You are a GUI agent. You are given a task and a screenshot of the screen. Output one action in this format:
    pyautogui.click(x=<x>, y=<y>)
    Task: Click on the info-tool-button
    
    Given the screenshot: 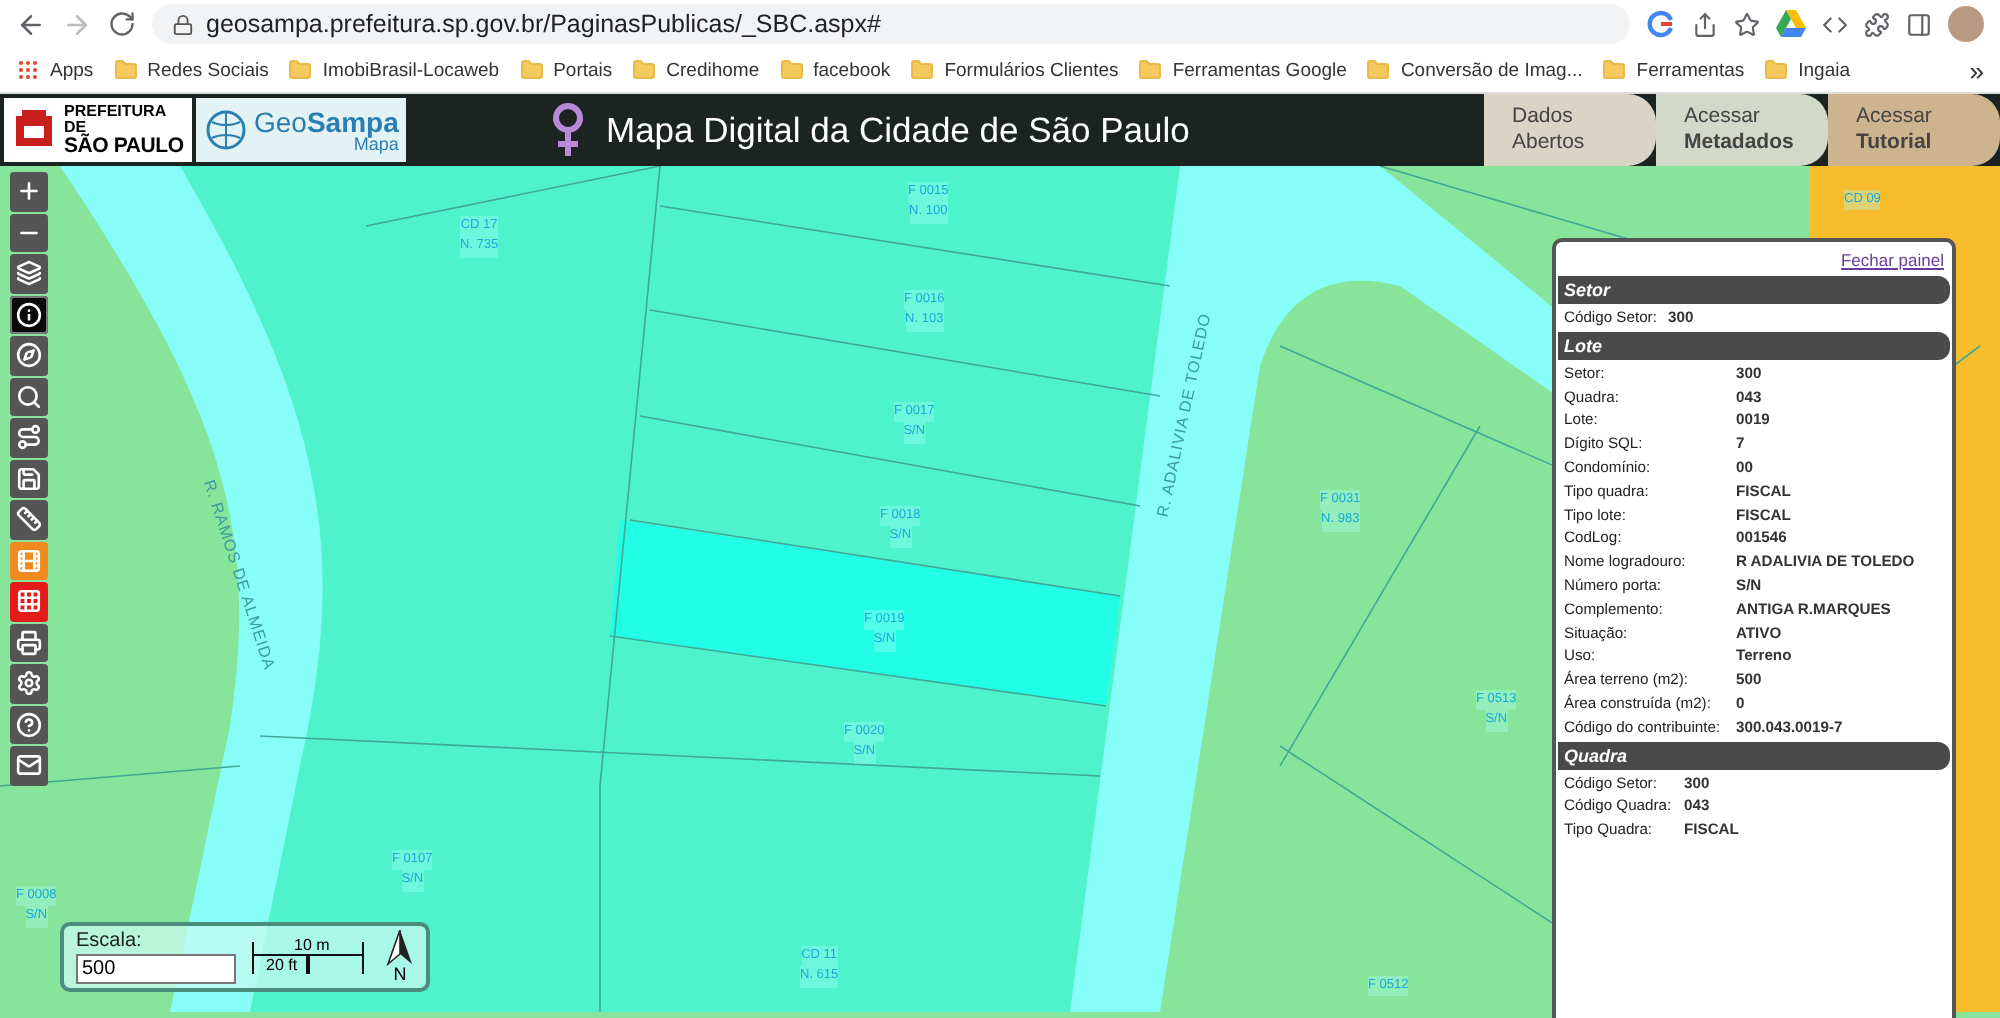 What is the action you would take?
    pyautogui.click(x=29, y=314)
    